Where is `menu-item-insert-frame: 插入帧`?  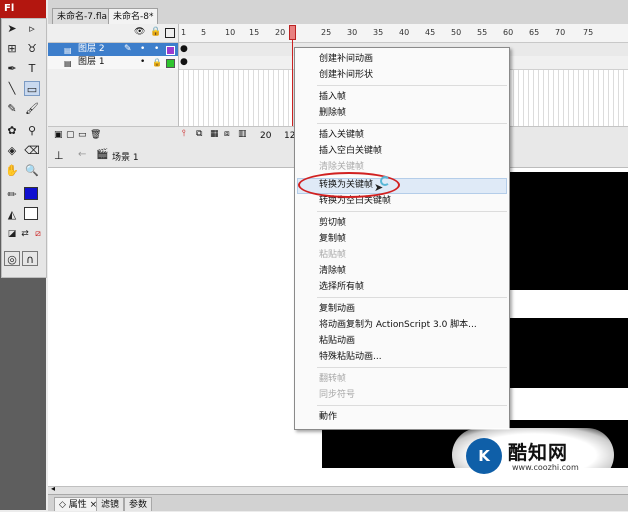 menu-item-insert-frame: 插入帧 is located at coordinates (332, 97).